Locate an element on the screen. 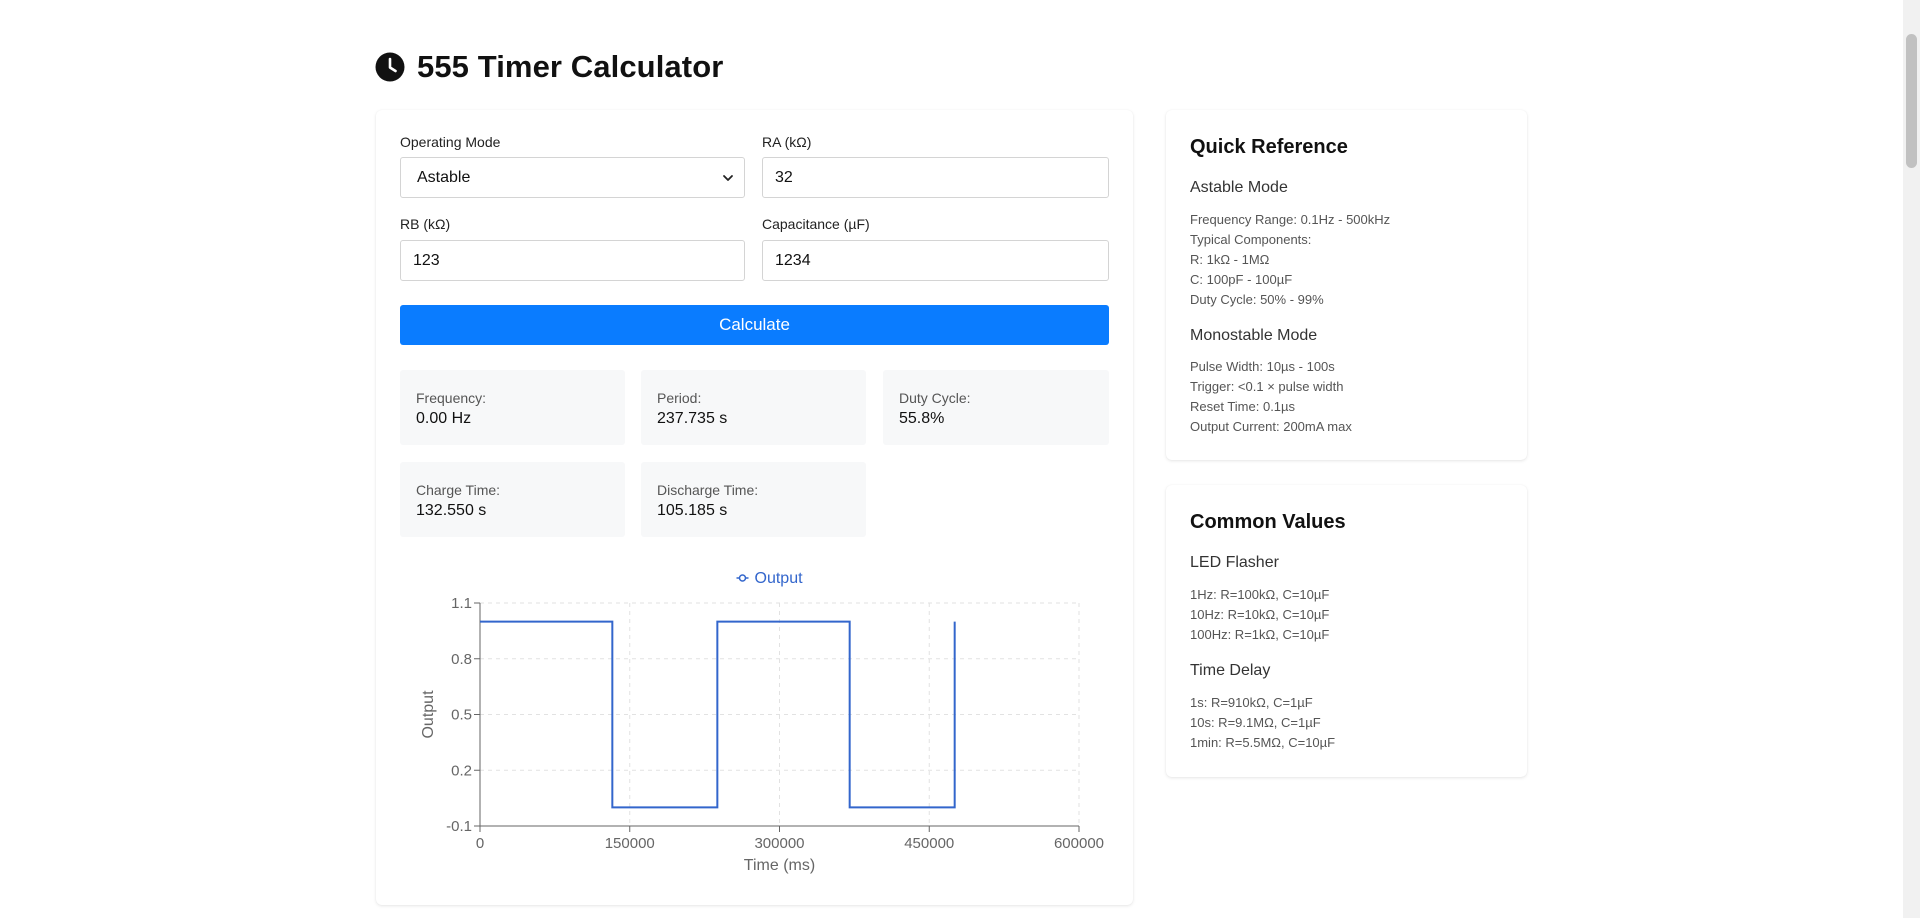 This screenshot has width=1920, height=918. list-item: 10s: R=9.1MΩ, C=1µF is located at coordinates (1255, 722).